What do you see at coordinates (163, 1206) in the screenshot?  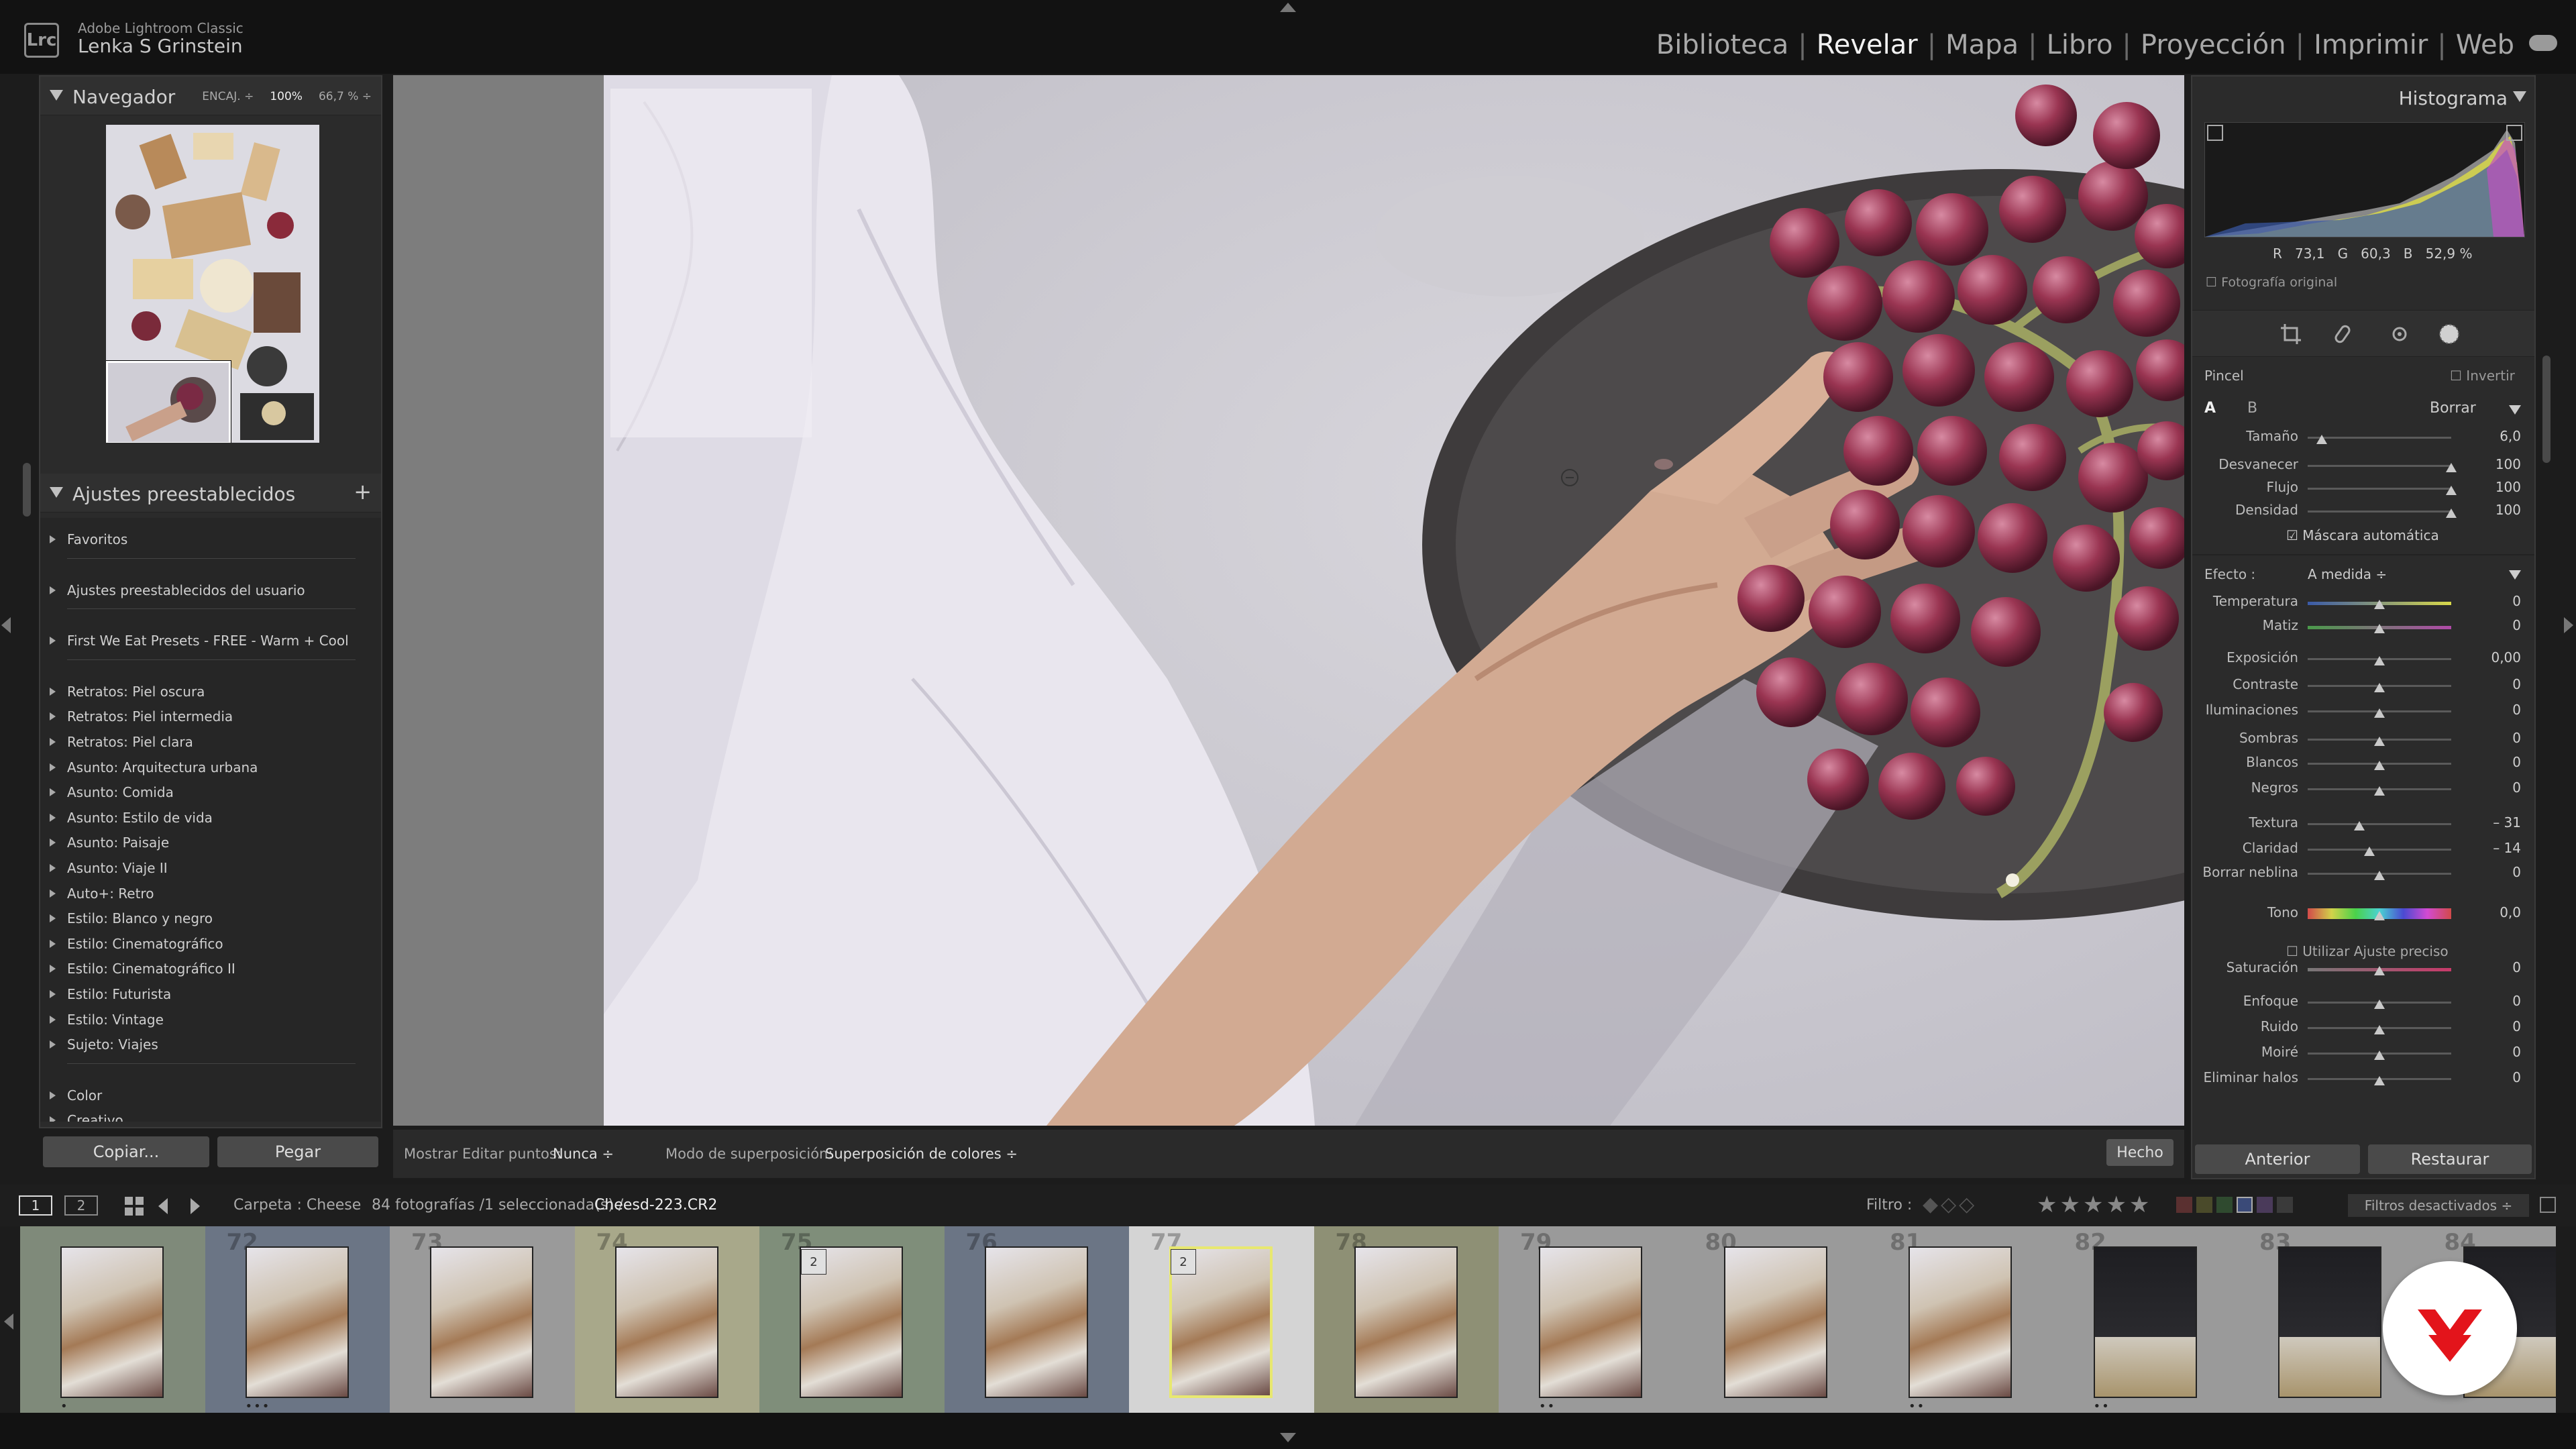 I see `back-arrow-icon` at bounding box center [163, 1206].